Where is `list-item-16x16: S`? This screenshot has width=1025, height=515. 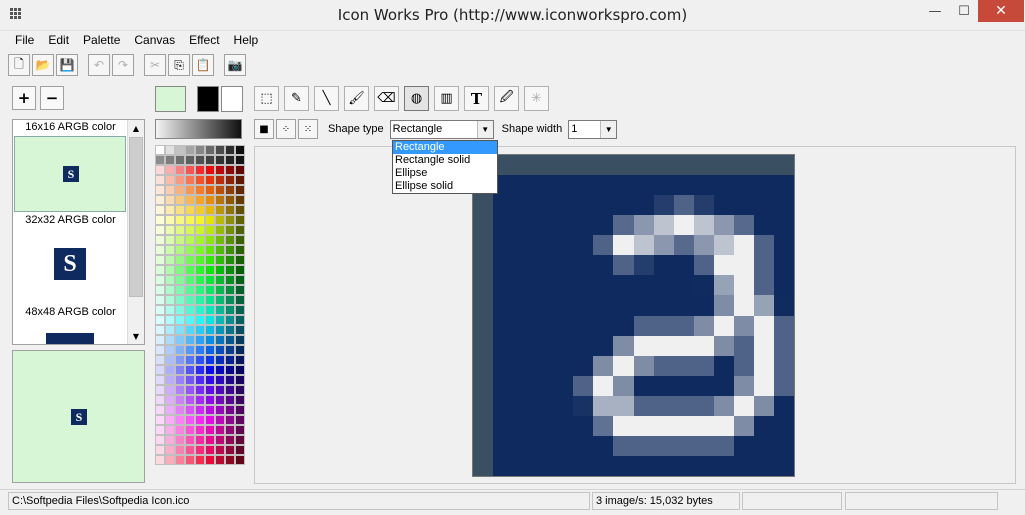
list-item-16x16: S is located at coordinates (70, 174).